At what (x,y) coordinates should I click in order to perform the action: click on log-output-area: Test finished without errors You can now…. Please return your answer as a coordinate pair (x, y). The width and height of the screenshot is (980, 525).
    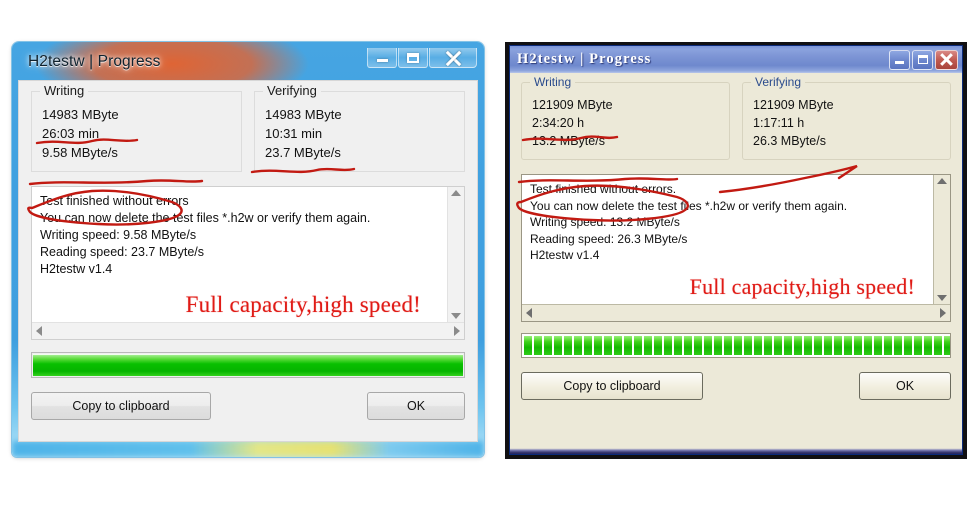
    Looking at the image, I should click on (248, 263).